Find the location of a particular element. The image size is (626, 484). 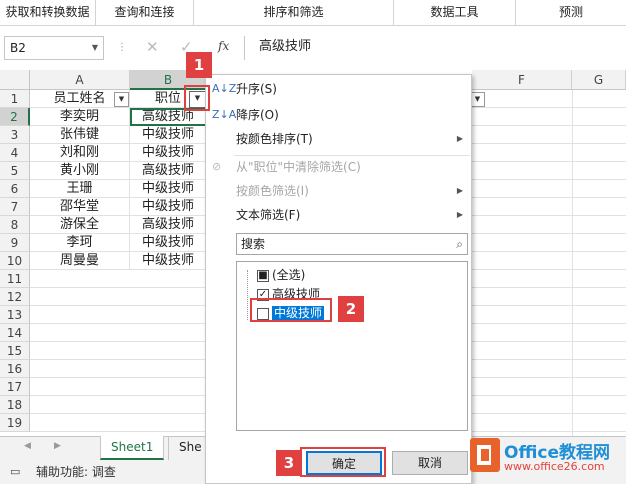

page-view-icon: ▭ is located at coordinates (15, 471).